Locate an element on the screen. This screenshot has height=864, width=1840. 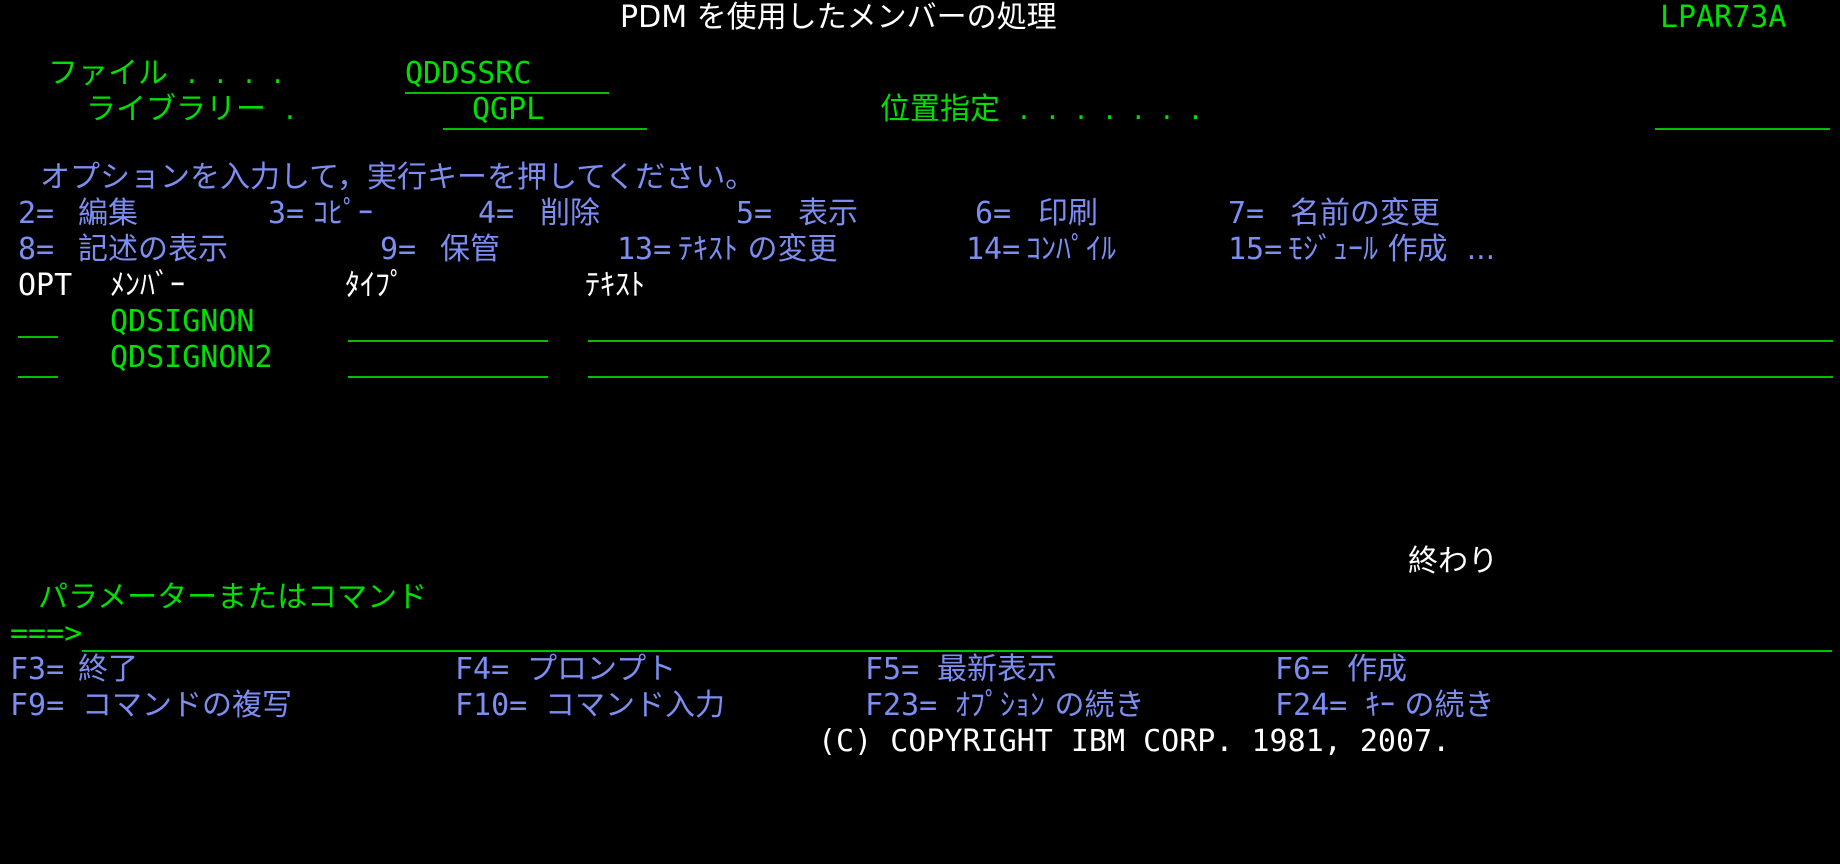
function-keys-row-1: F3= 終了 F4= プロンプト F5= 最新表示 F6= 作成 is located at coordinates (920, 670).